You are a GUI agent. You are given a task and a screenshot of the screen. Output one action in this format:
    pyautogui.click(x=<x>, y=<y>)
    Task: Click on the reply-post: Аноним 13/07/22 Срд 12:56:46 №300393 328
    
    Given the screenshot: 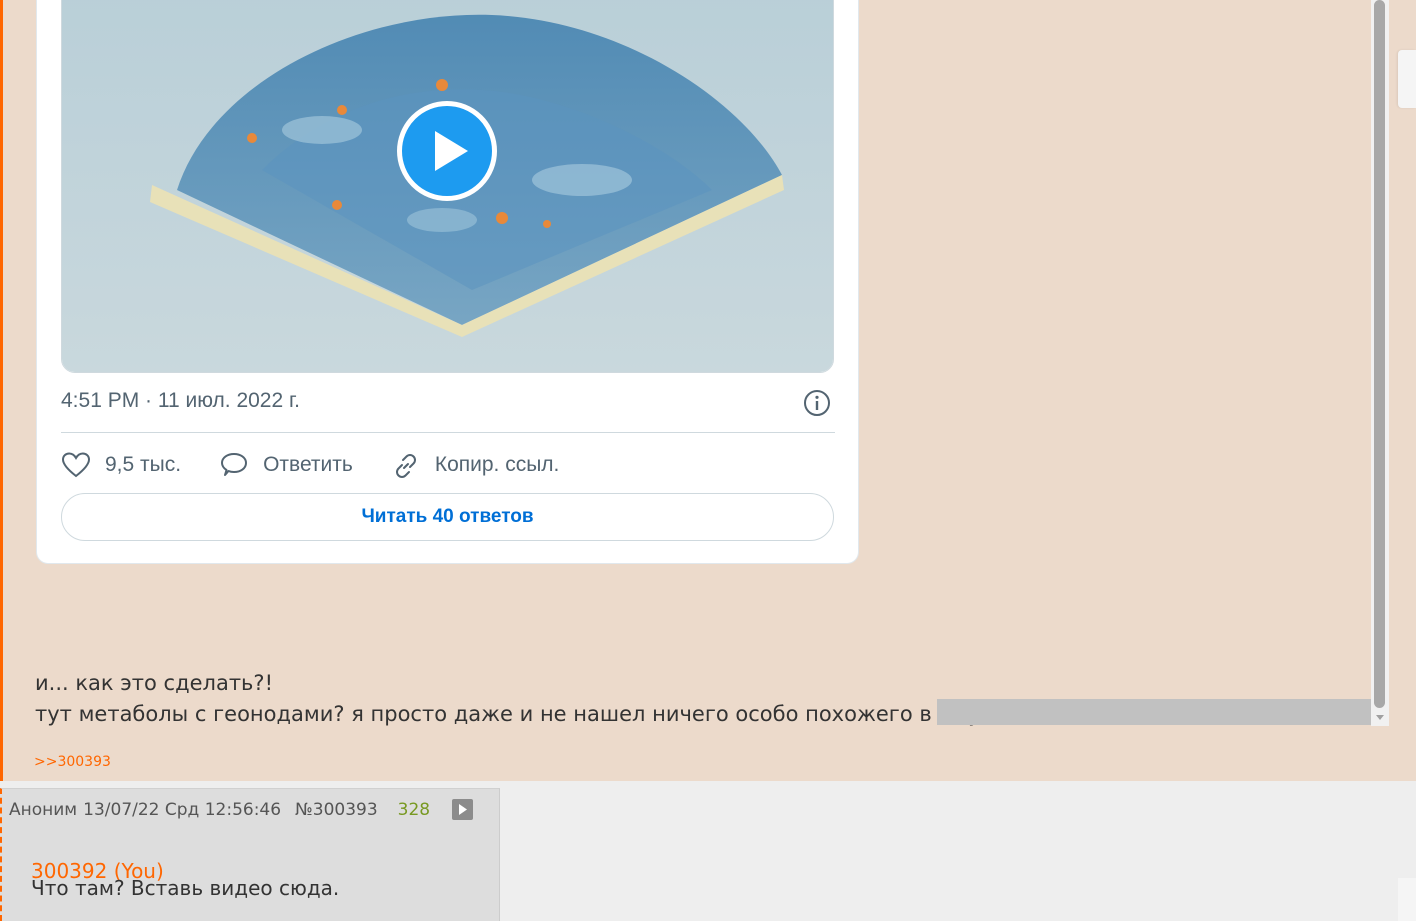 What is the action you would take?
    pyautogui.click(x=250, y=854)
    